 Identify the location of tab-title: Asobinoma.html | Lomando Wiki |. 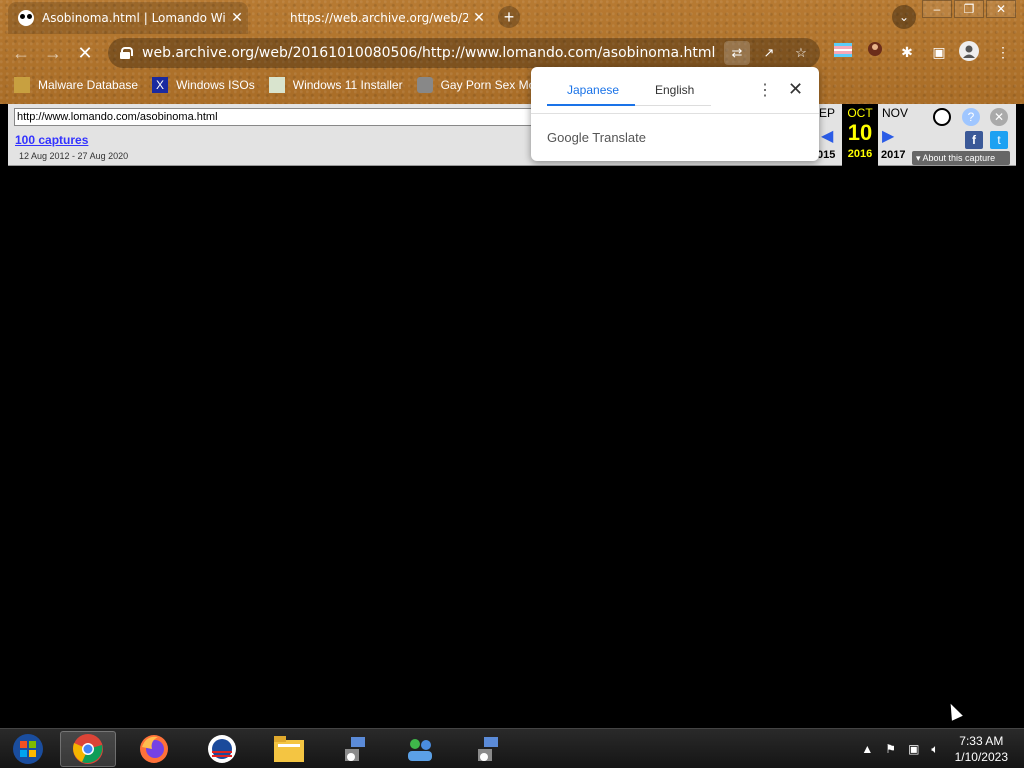
(134, 18).